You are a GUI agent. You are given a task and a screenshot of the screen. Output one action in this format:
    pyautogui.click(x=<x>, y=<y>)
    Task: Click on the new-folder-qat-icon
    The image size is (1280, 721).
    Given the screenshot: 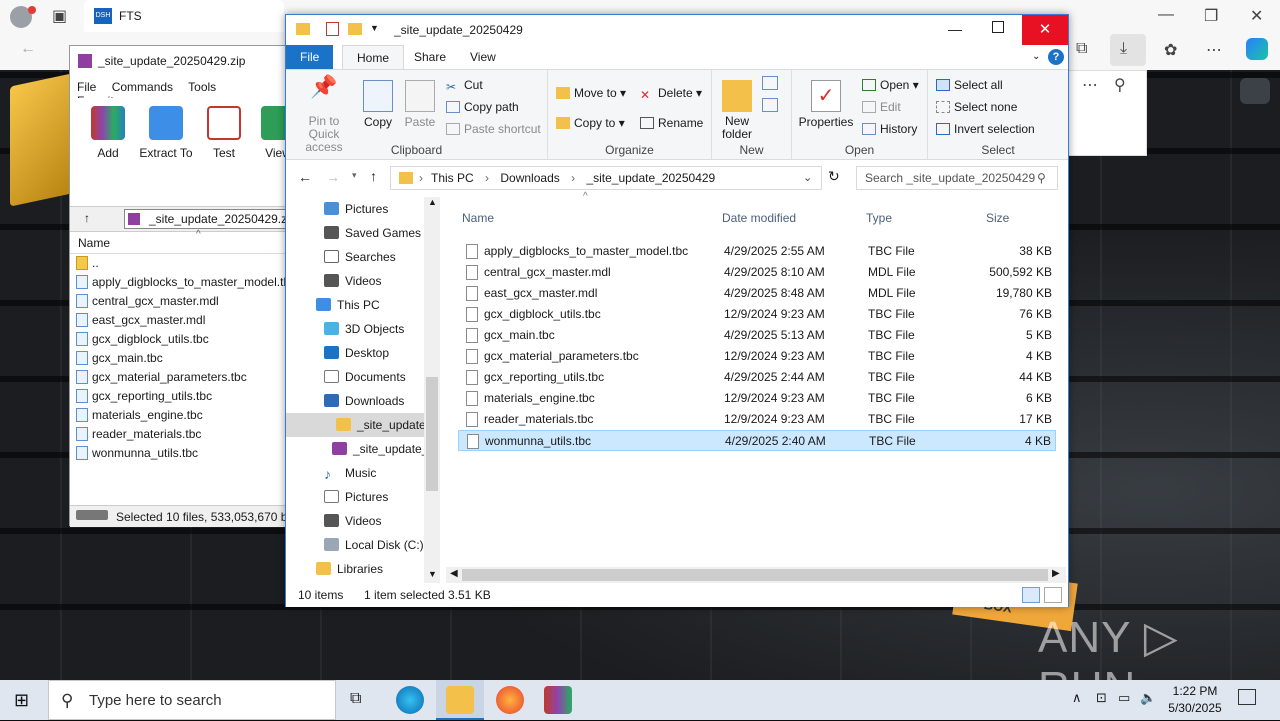 What is the action you would take?
    pyautogui.click(x=355, y=29)
    